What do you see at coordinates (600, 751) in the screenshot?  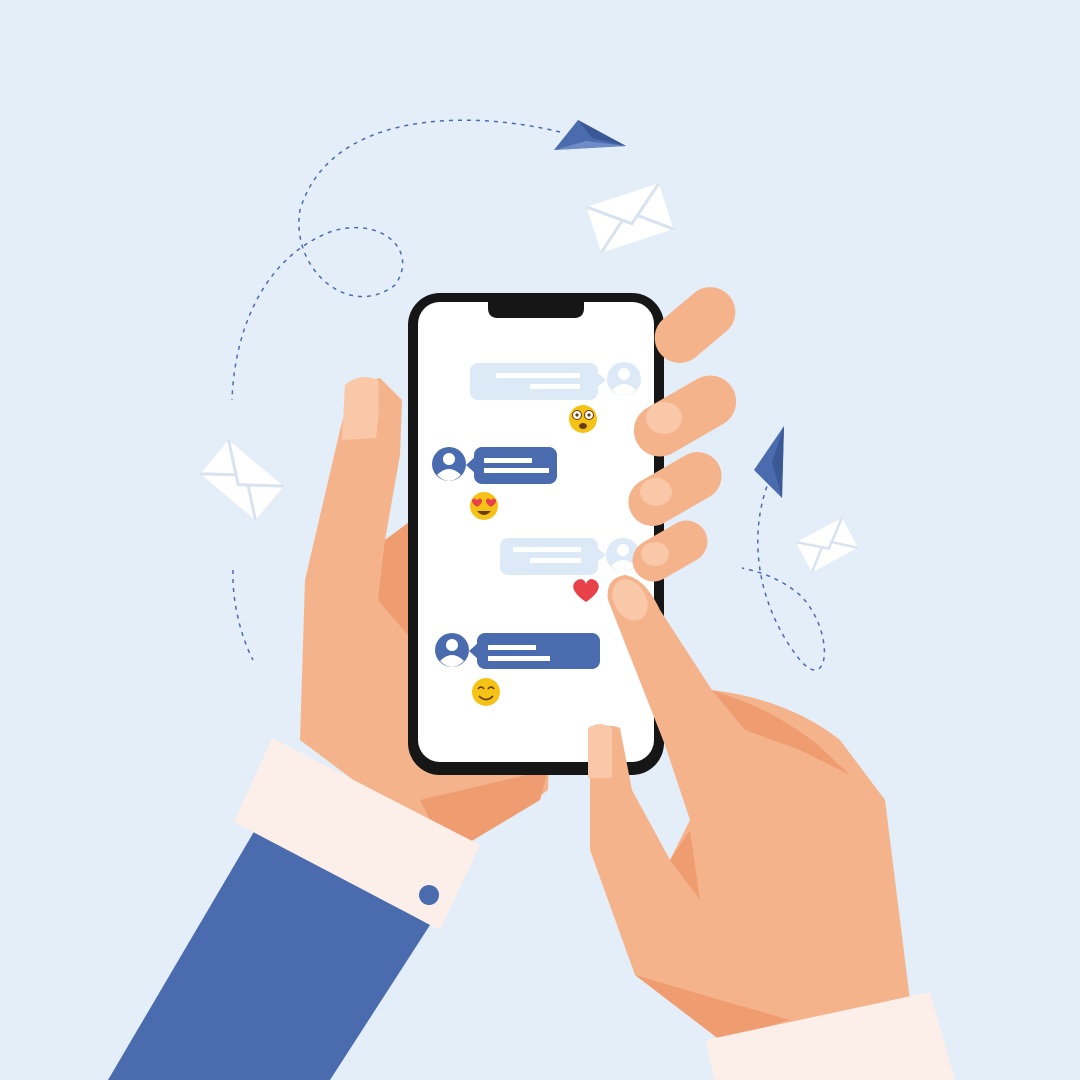 I see `thumb-nail` at bounding box center [600, 751].